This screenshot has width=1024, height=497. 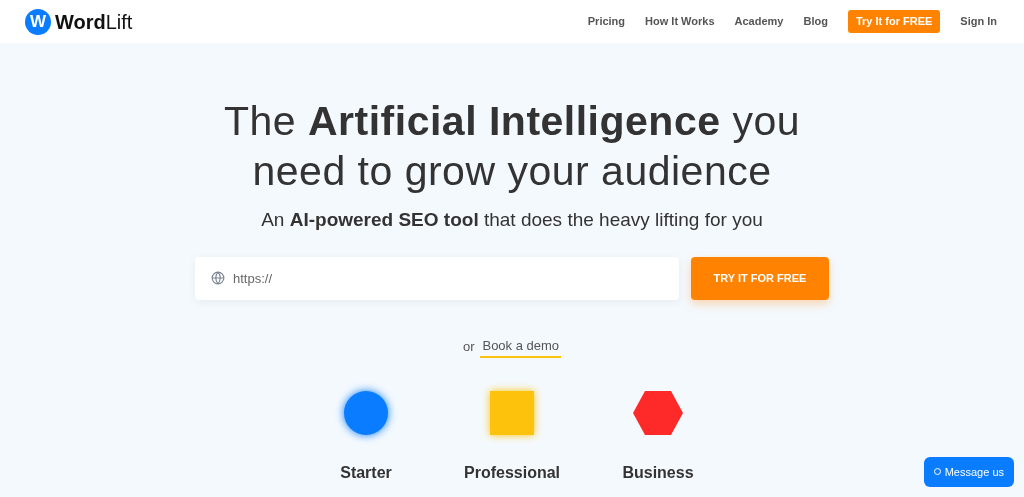 I want to click on headline: The Artificial Intelligence you need to grow your audience, so click(x=511, y=146).